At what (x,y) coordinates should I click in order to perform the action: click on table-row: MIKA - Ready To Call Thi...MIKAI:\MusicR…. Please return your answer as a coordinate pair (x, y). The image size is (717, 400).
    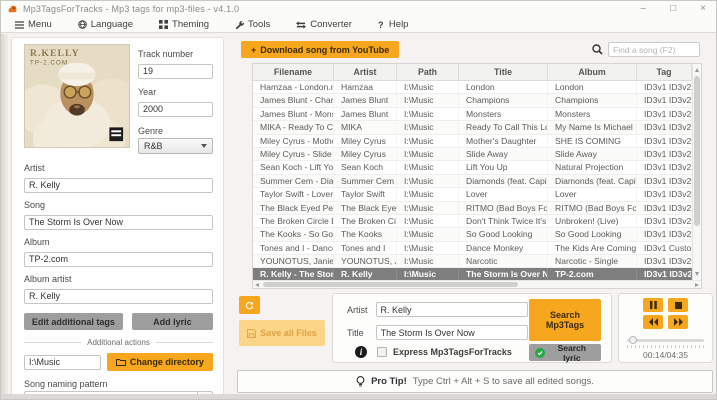
    Looking at the image, I should click on (472, 128).